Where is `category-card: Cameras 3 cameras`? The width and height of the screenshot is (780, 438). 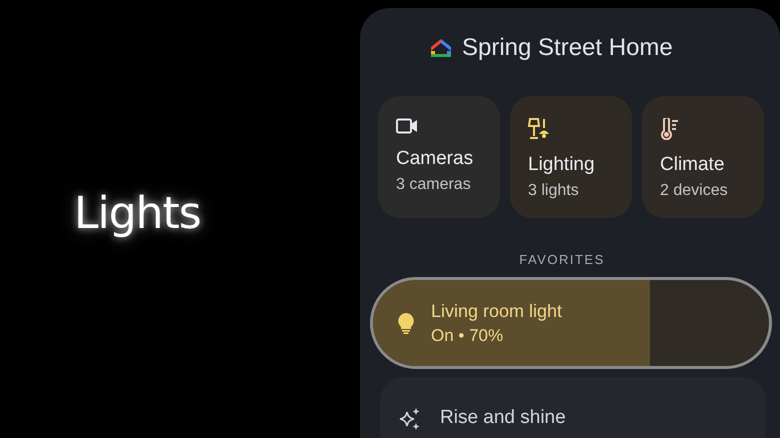 category-card: Cameras 3 cameras is located at coordinates (439, 157).